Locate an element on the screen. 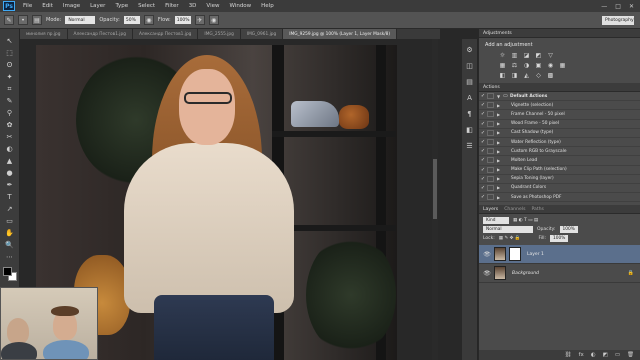 The width and height of the screenshot is (640, 360). layer-row: 👁 Background 🔒 is located at coordinates (559, 274).